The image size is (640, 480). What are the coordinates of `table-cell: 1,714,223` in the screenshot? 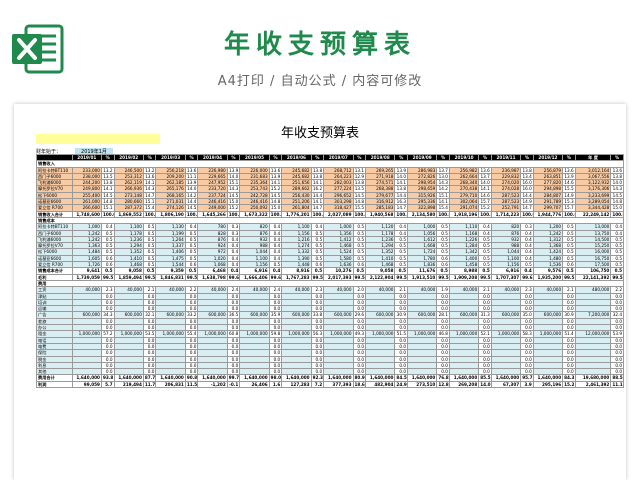 It's located at (506, 214).